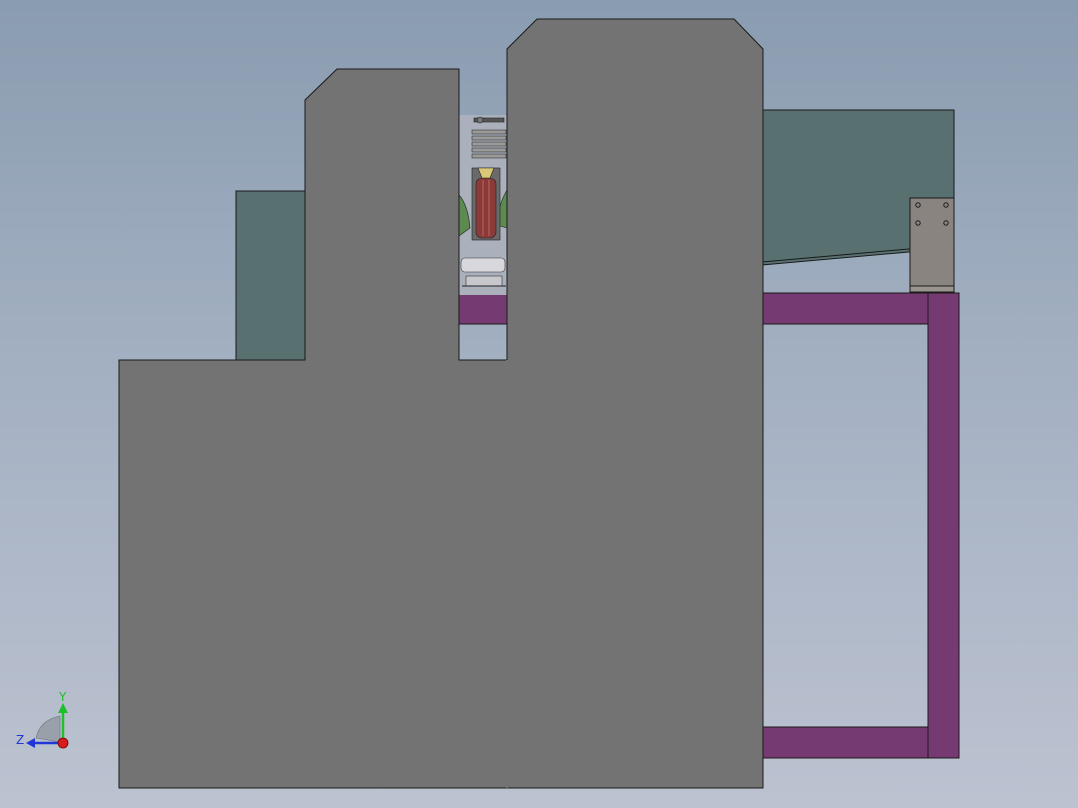 The height and width of the screenshot is (808, 1078). I want to click on orientation-triad: Y Z, so click(42, 719).